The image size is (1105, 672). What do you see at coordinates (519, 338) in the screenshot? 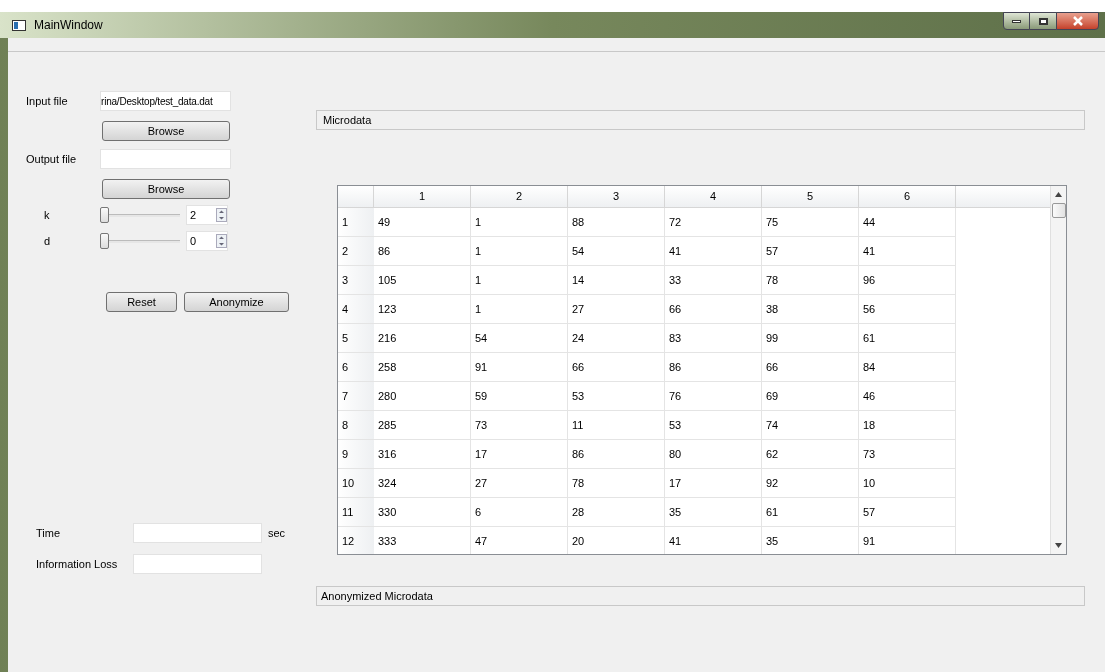
I see `table-cell: 54` at bounding box center [519, 338].